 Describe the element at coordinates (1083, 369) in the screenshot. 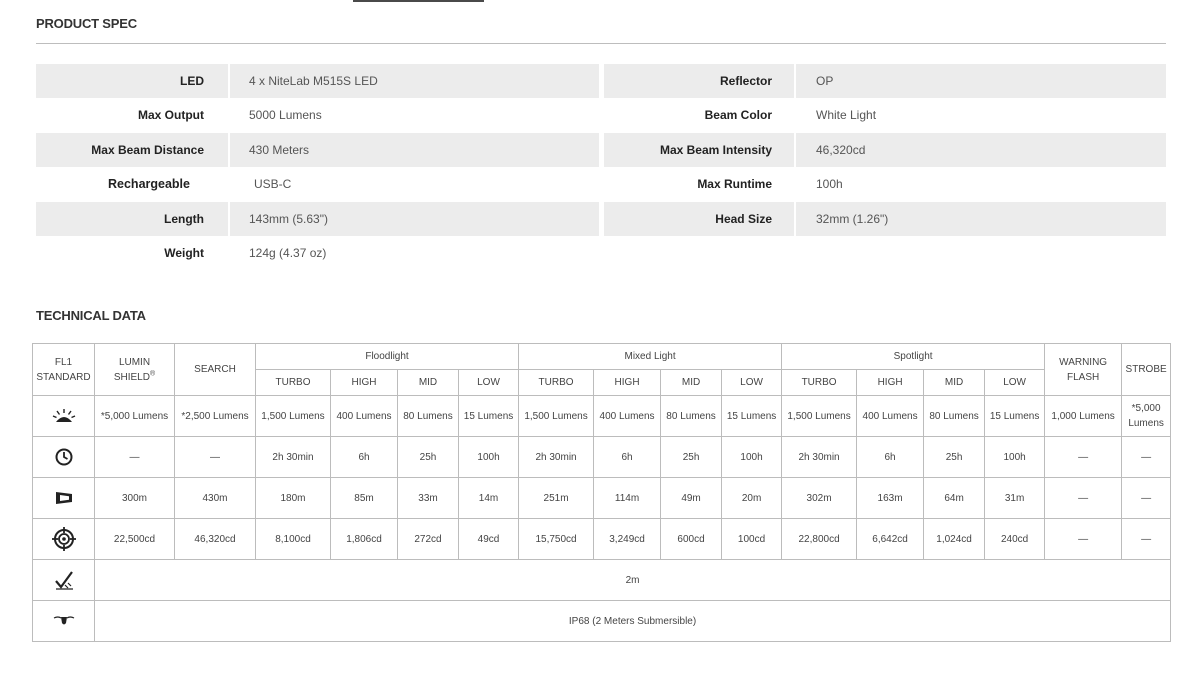

I see `warning-flash-header: WARNING FLASH` at that location.